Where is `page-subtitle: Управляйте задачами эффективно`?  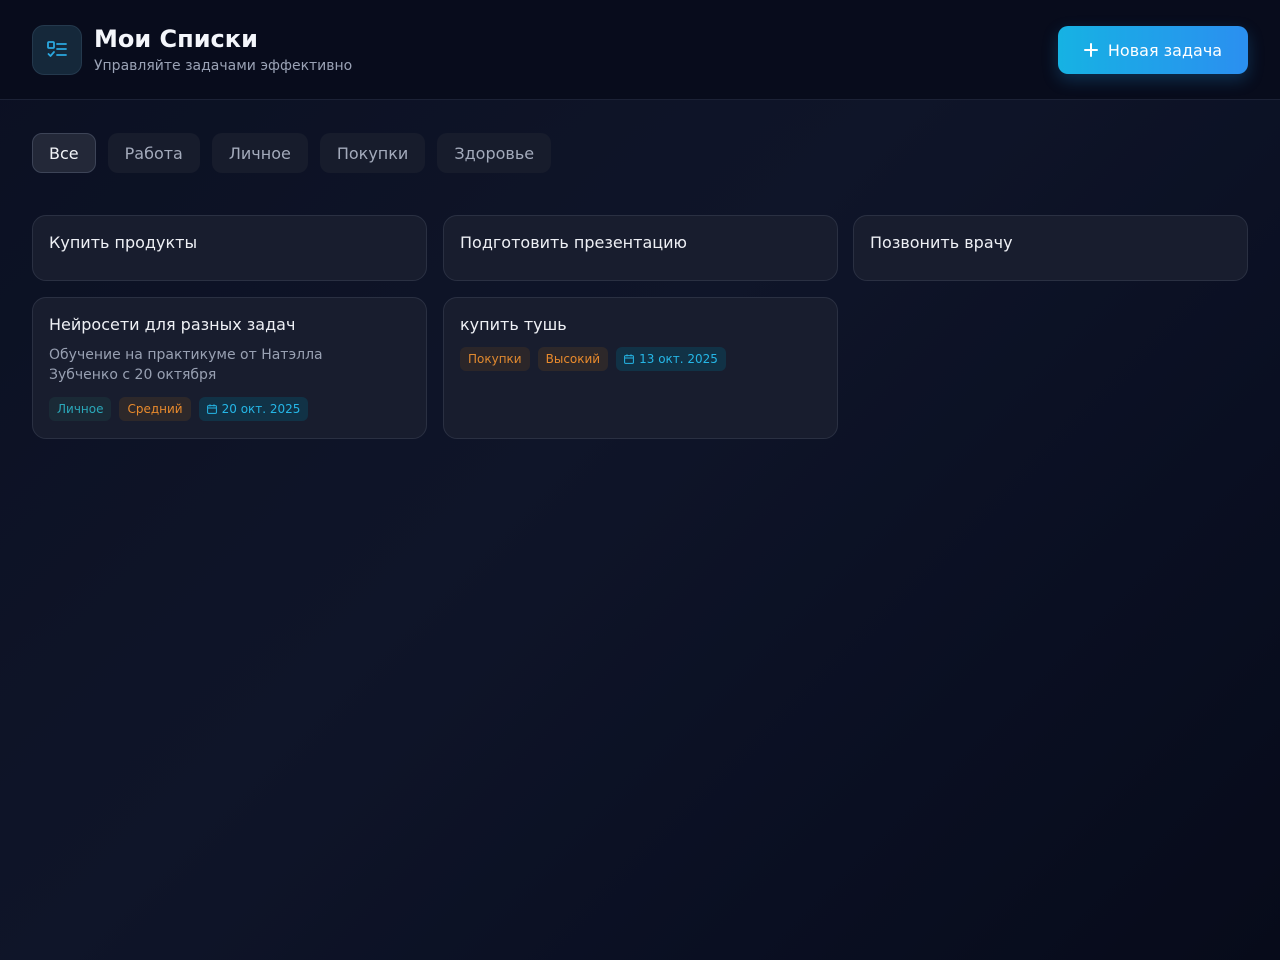
page-subtitle: Управляйте задачами эффективно is located at coordinates (223, 66).